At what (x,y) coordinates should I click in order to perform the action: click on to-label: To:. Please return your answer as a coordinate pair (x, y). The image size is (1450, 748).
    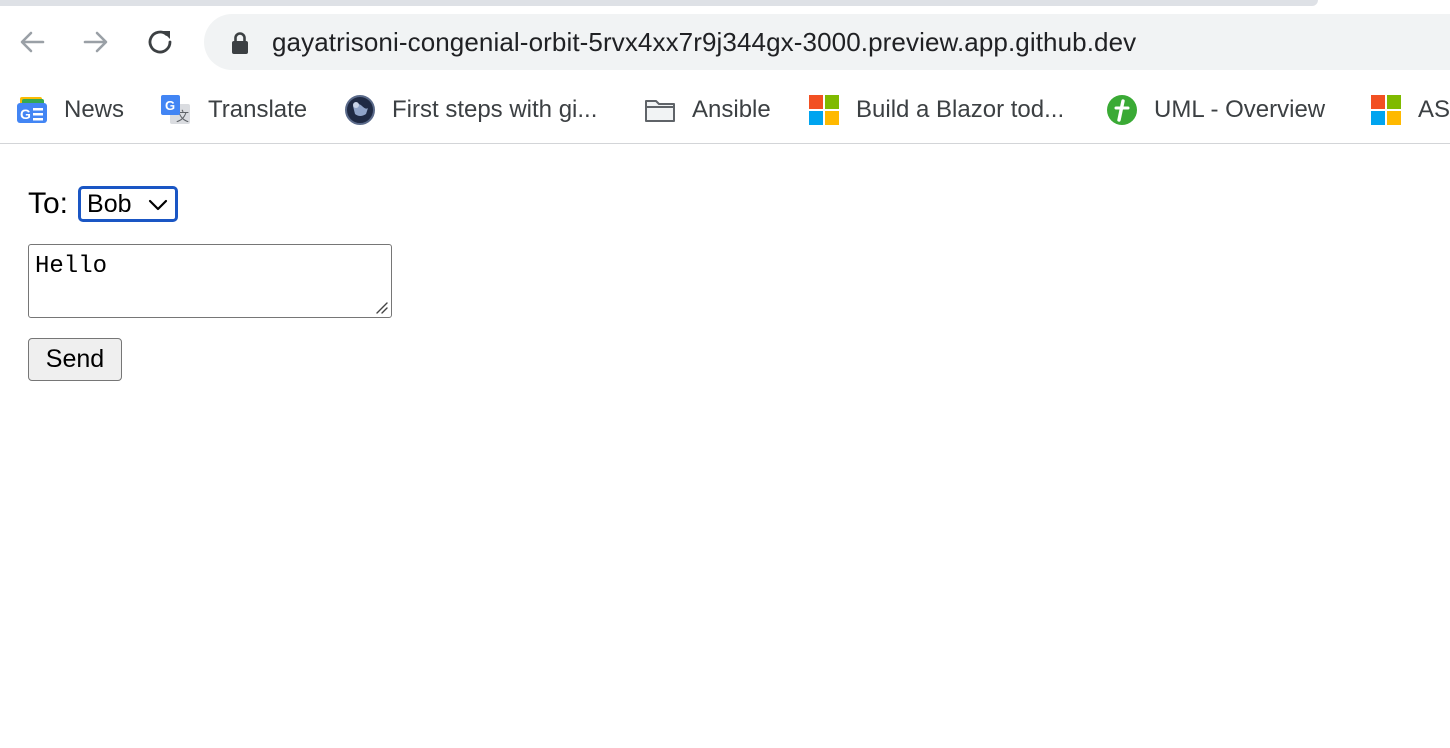
    Looking at the image, I should click on (48, 203).